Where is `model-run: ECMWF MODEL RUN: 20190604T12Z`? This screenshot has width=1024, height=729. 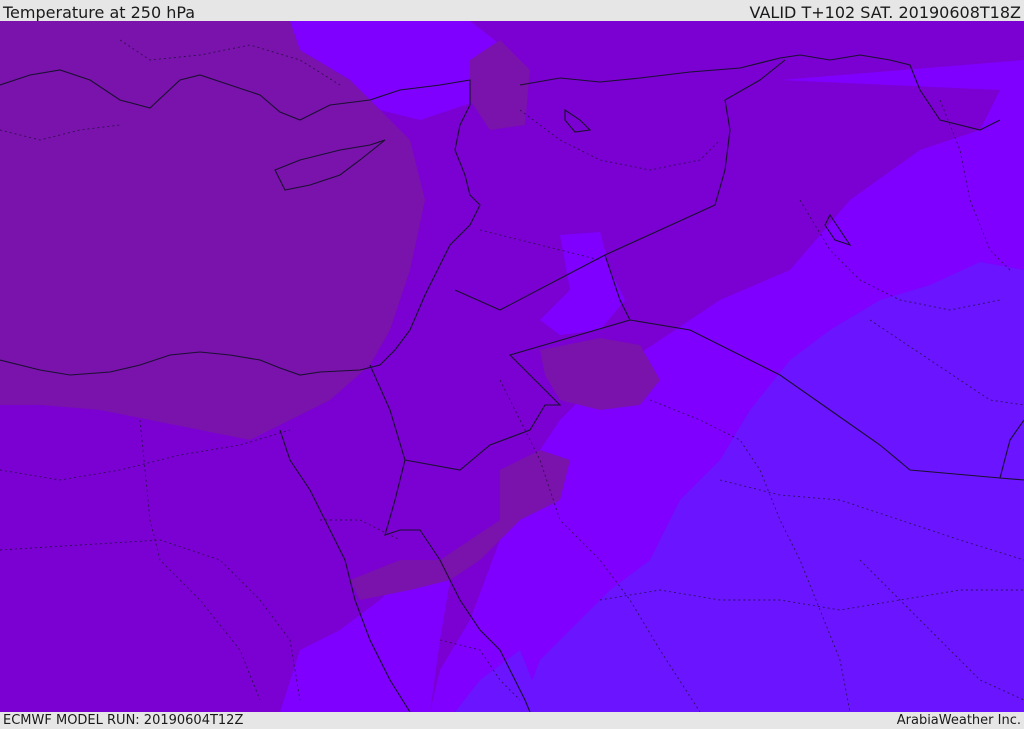
model-run: ECMWF MODEL RUN: 20190604T12Z is located at coordinates (123, 720).